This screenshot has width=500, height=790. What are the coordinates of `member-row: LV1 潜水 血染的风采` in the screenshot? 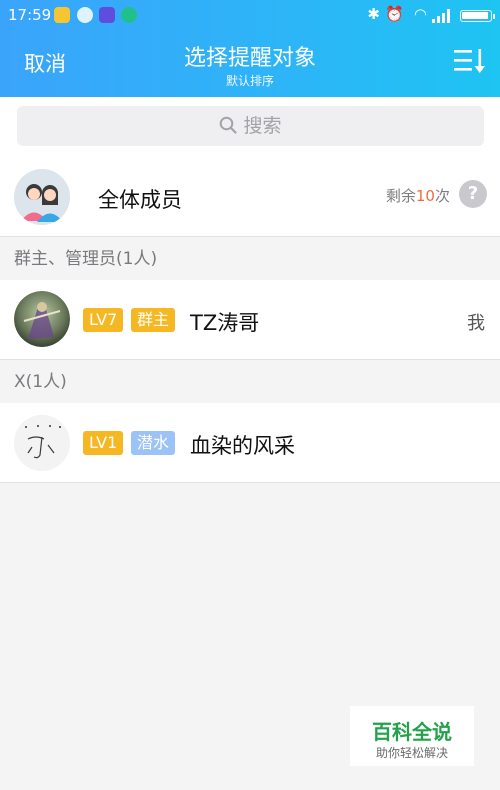 It's located at (250, 443).